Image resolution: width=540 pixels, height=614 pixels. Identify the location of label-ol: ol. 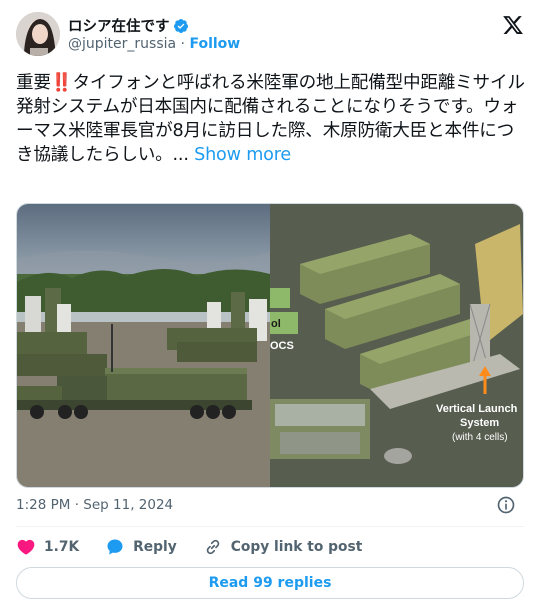
(276, 324).